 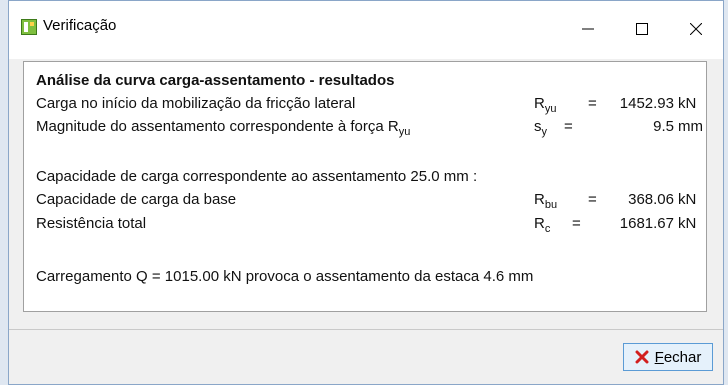 I want to click on row1-equals: =, so click(x=592, y=103).